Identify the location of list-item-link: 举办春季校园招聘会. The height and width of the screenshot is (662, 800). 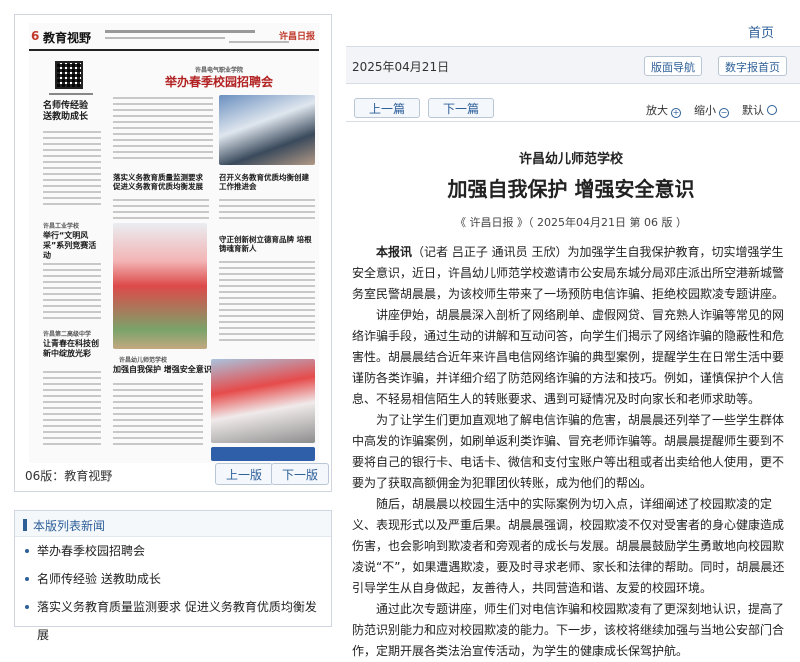
(91, 551).